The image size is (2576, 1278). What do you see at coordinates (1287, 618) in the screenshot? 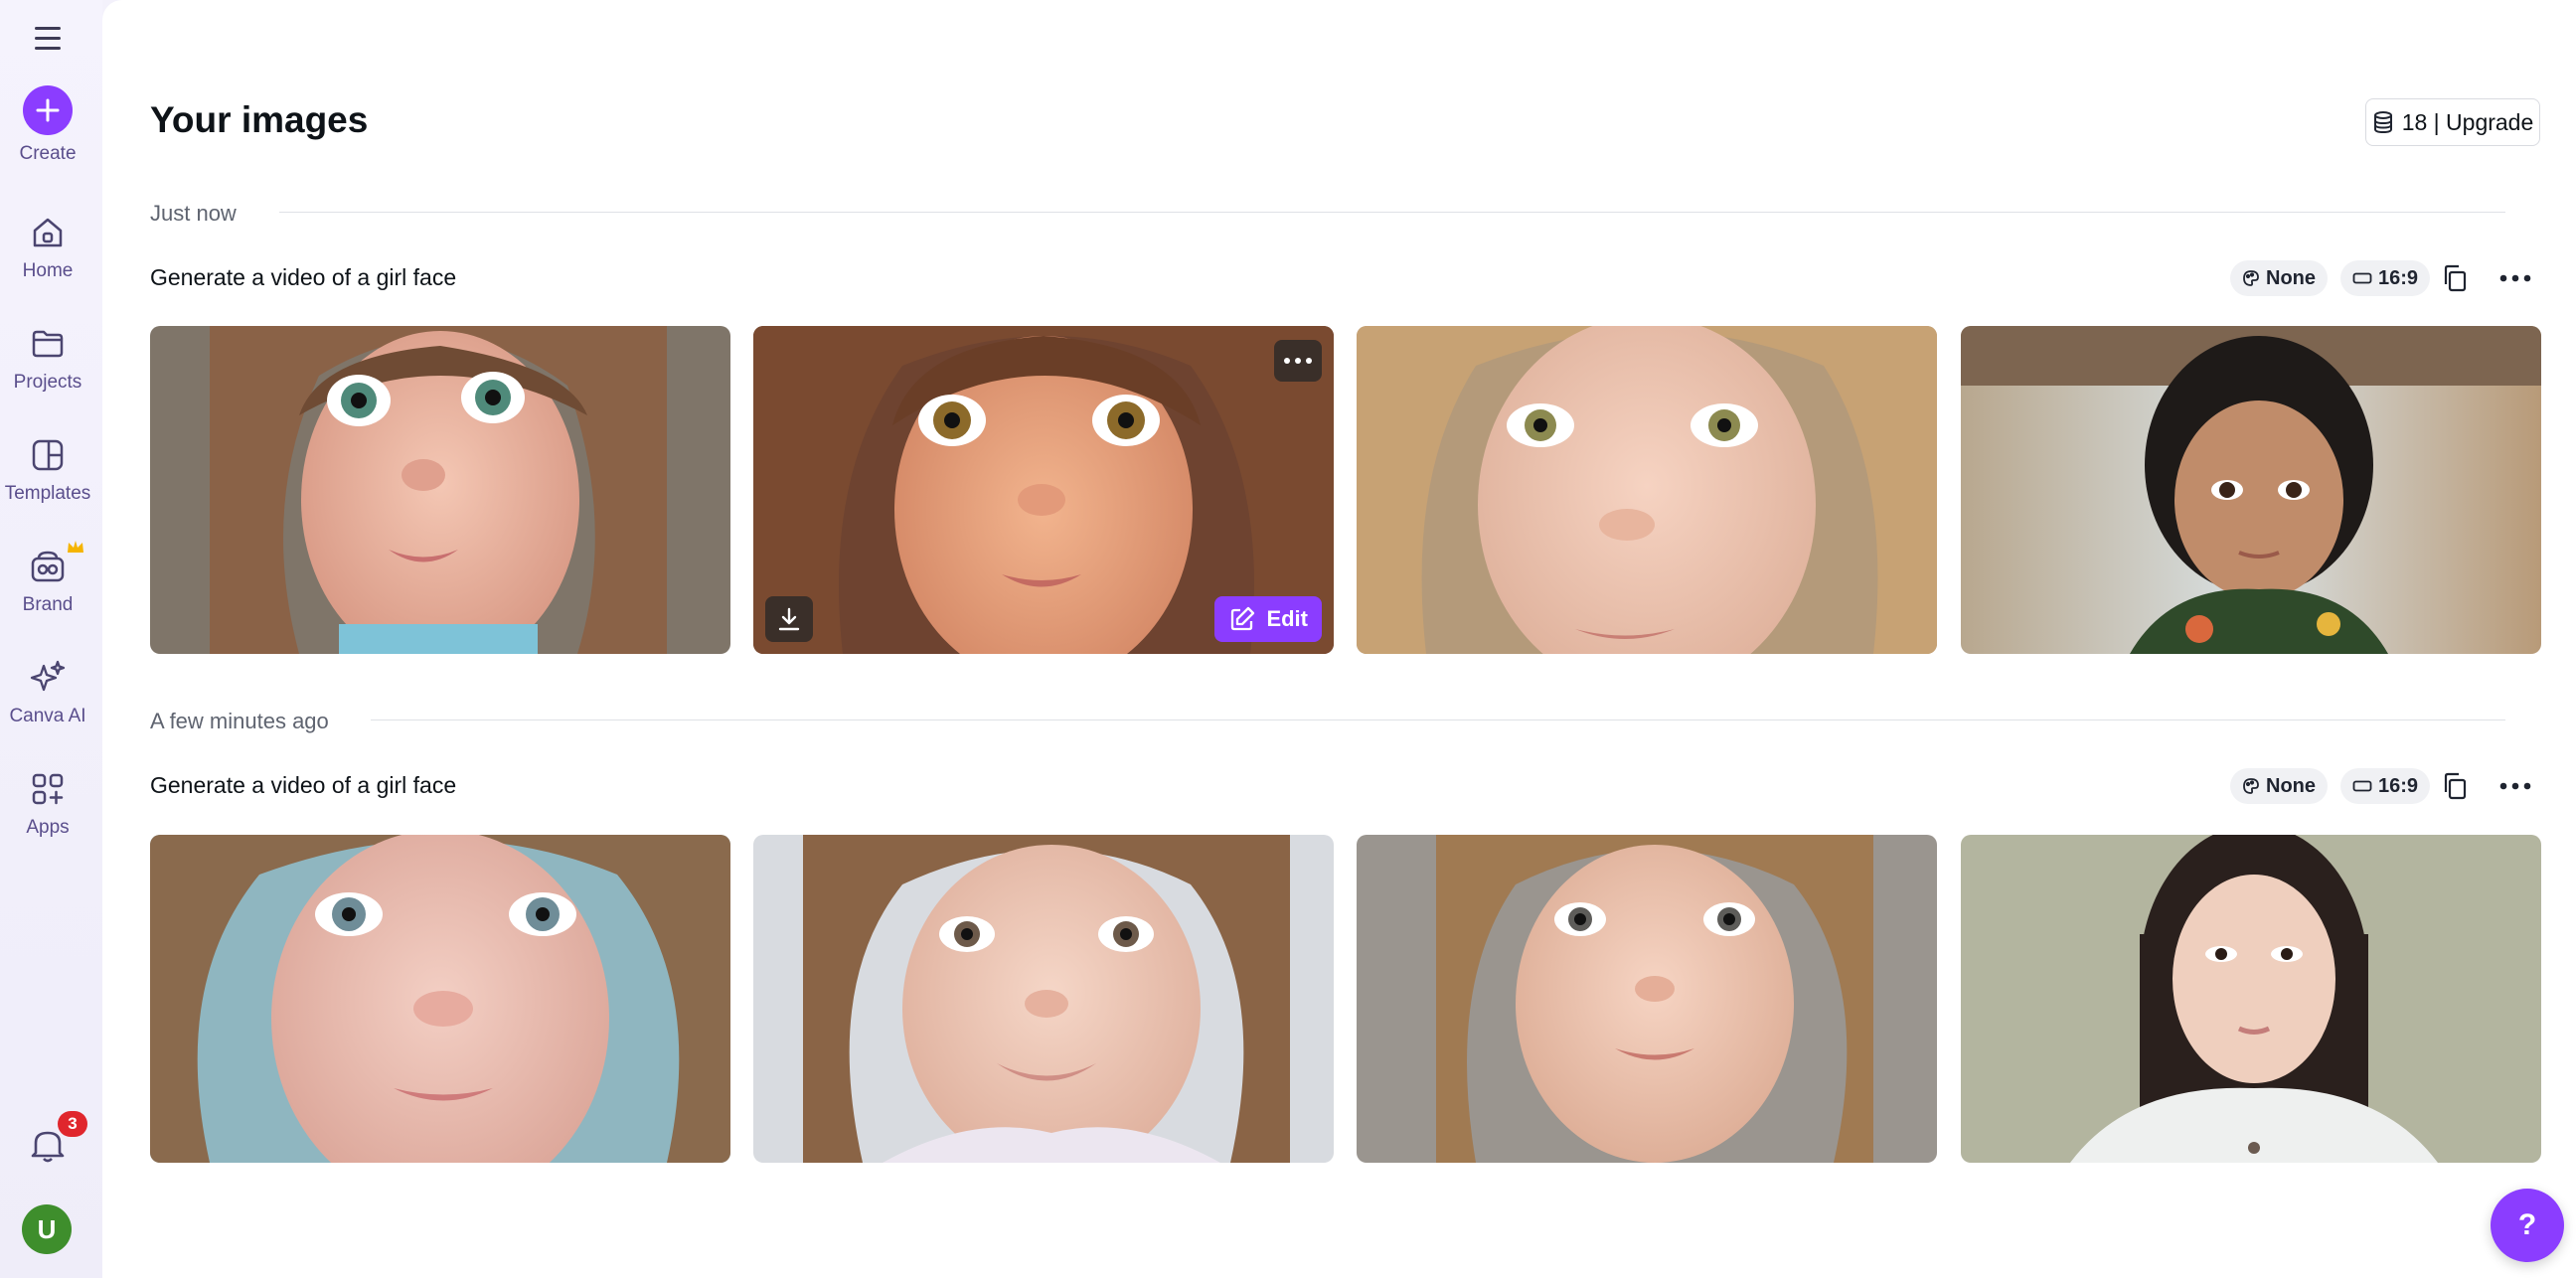
I see `edit-label: Edit` at bounding box center [1287, 618].